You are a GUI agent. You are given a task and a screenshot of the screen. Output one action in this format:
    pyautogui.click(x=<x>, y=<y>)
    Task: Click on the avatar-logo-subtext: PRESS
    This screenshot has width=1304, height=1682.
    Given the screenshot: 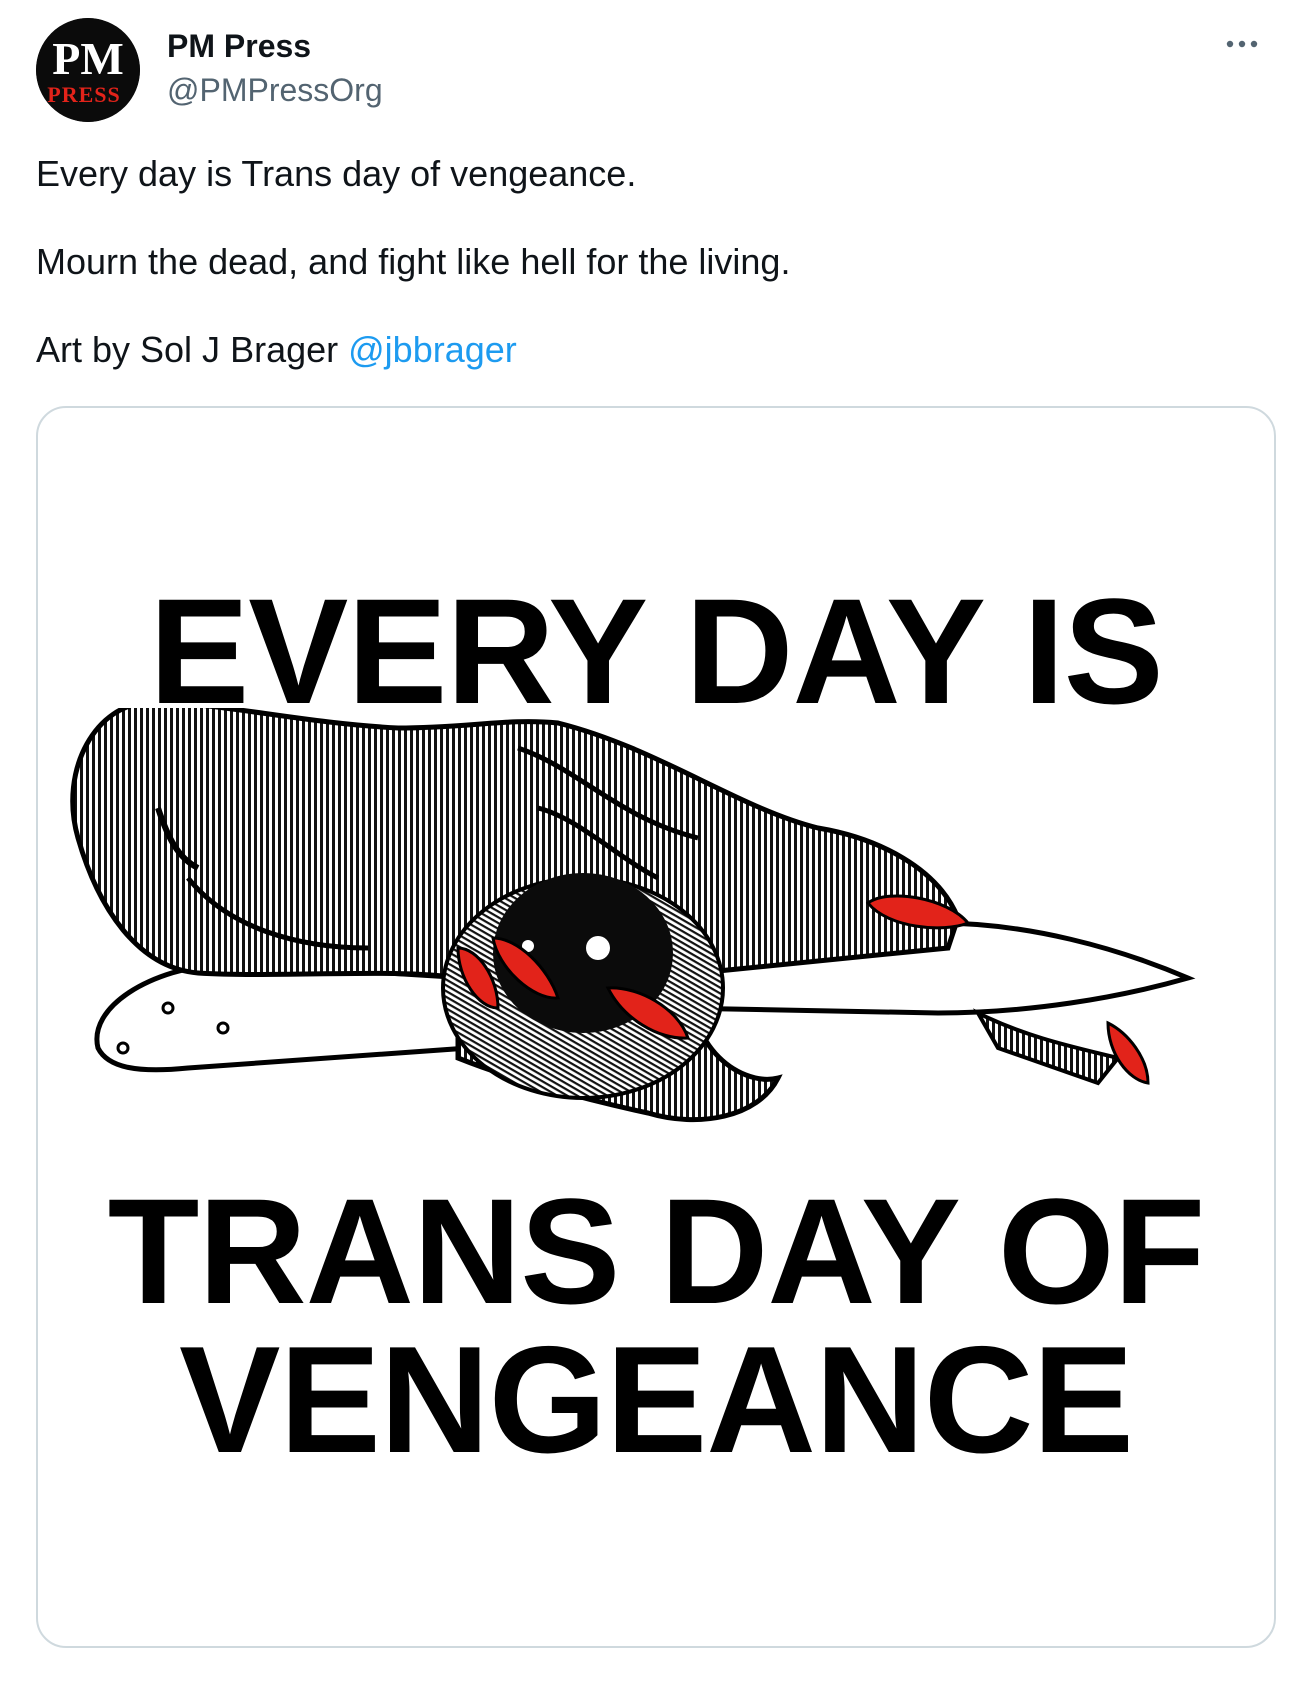 What is the action you would take?
    pyautogui.click(x=83, y=94)
    